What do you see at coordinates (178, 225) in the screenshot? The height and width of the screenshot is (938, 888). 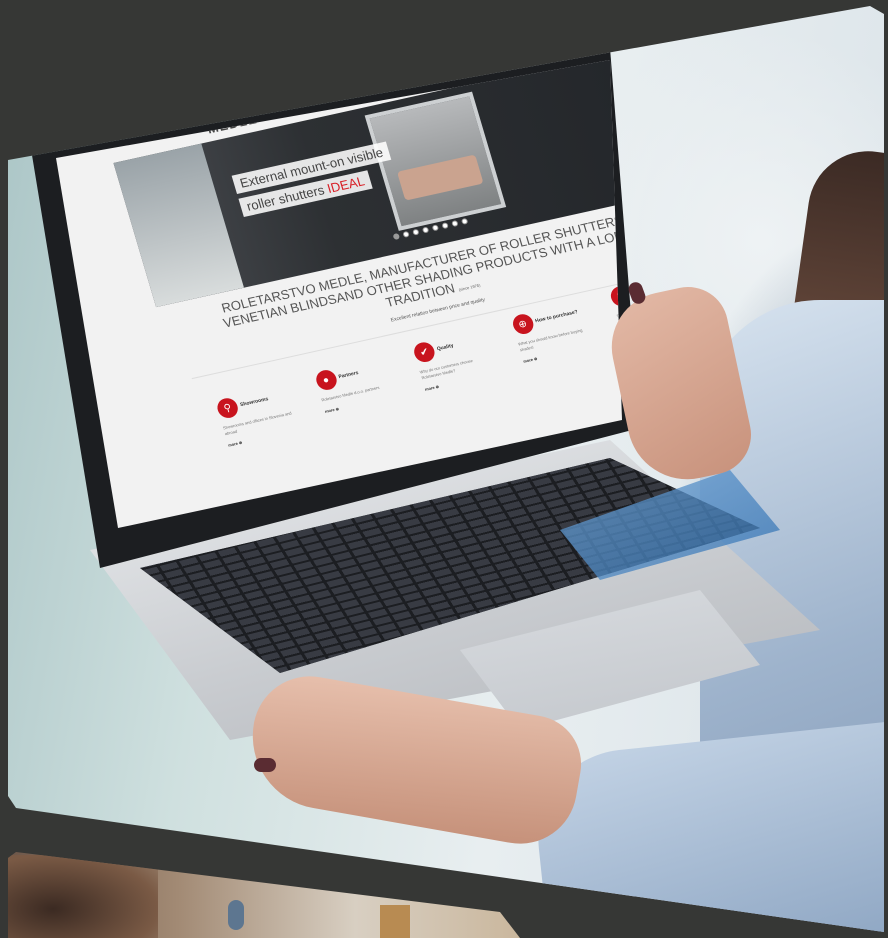 I see `hero-wall` at bounding box center [178, 225].